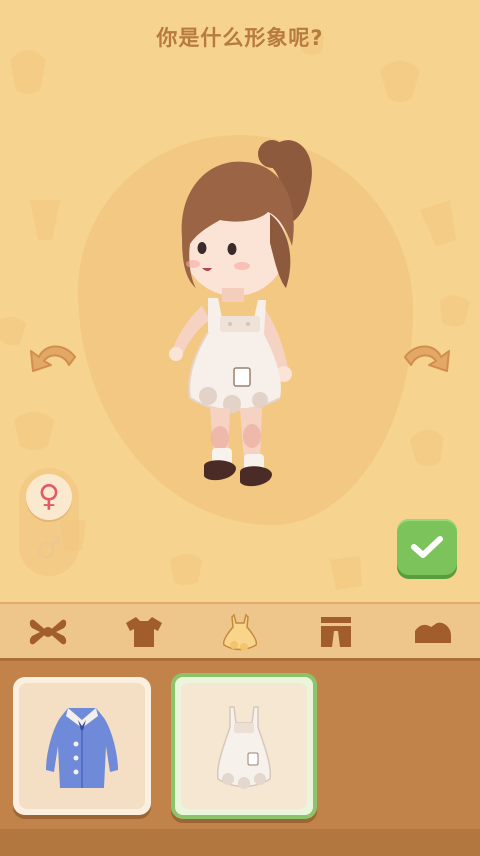  I want to click on gender-female-badge: ♀, so click(49, 497).